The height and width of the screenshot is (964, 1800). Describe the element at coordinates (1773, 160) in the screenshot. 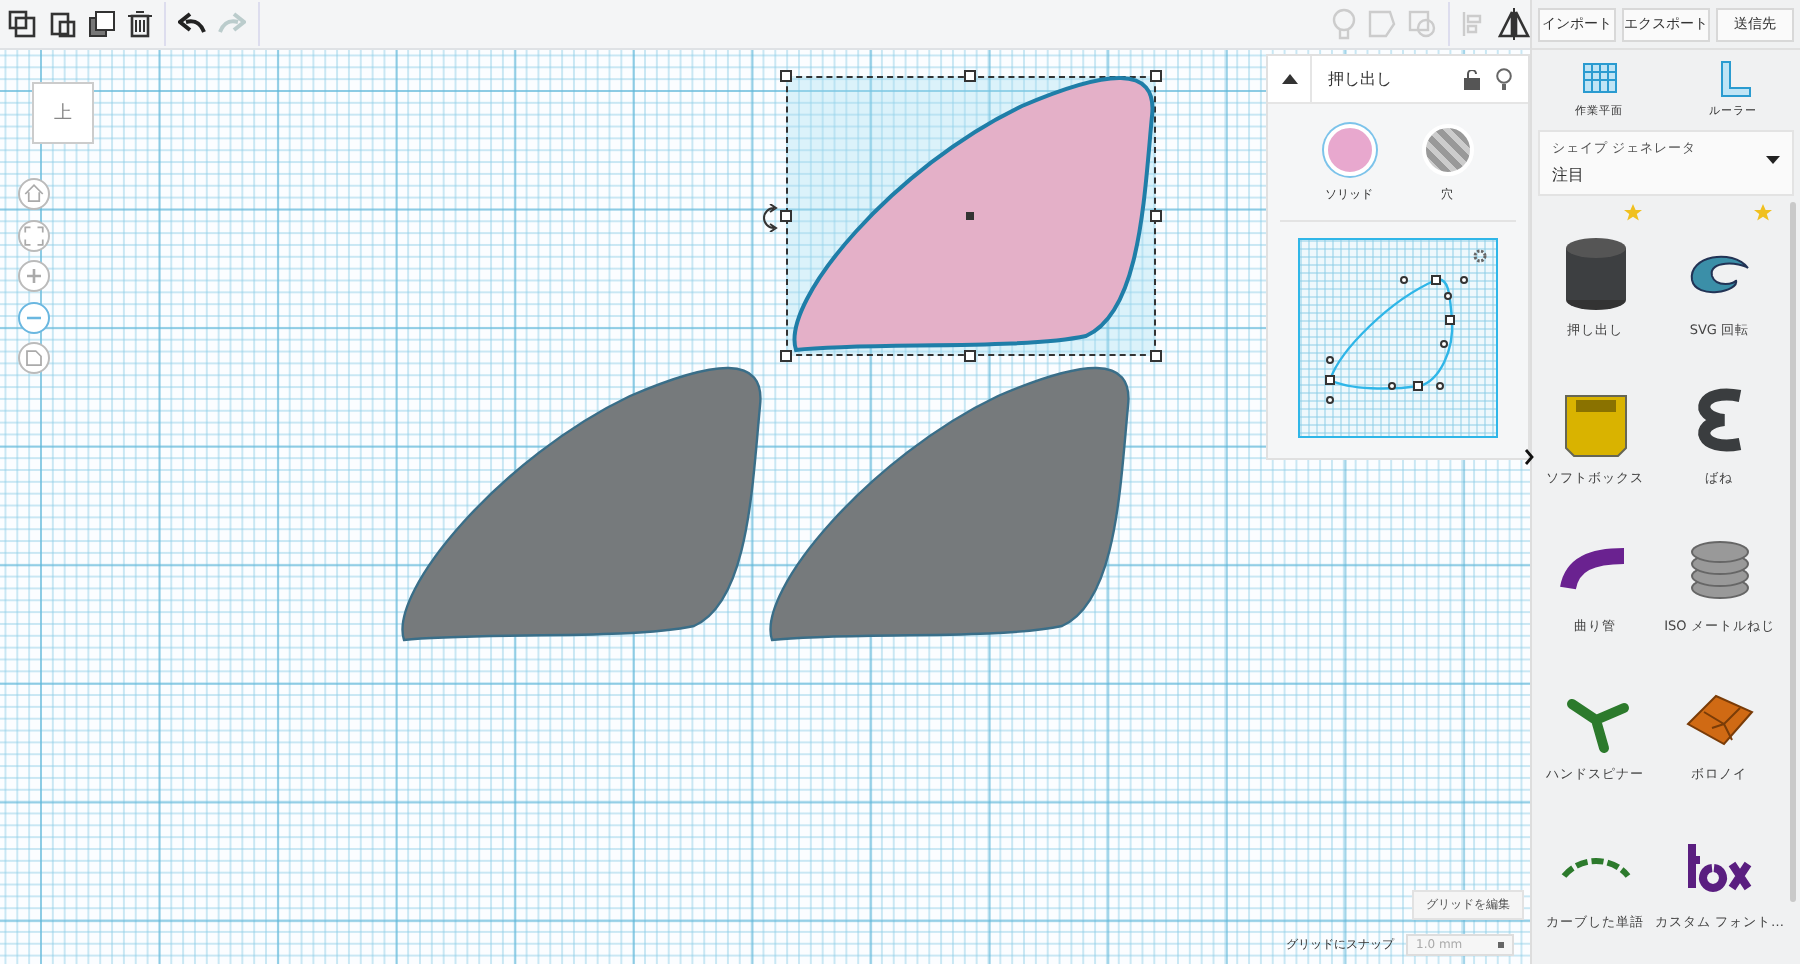

I see `caret-icon` at that location.